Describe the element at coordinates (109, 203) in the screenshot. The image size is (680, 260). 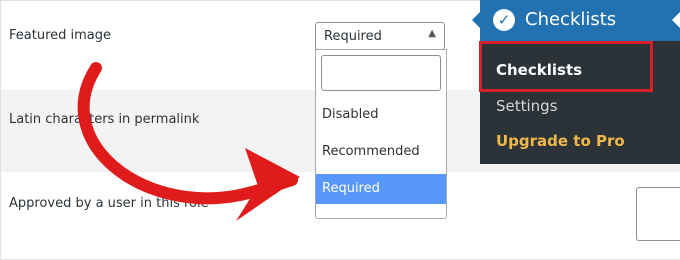
I see `row-label-approved-by-role: Approved by a user in this role` at that location.